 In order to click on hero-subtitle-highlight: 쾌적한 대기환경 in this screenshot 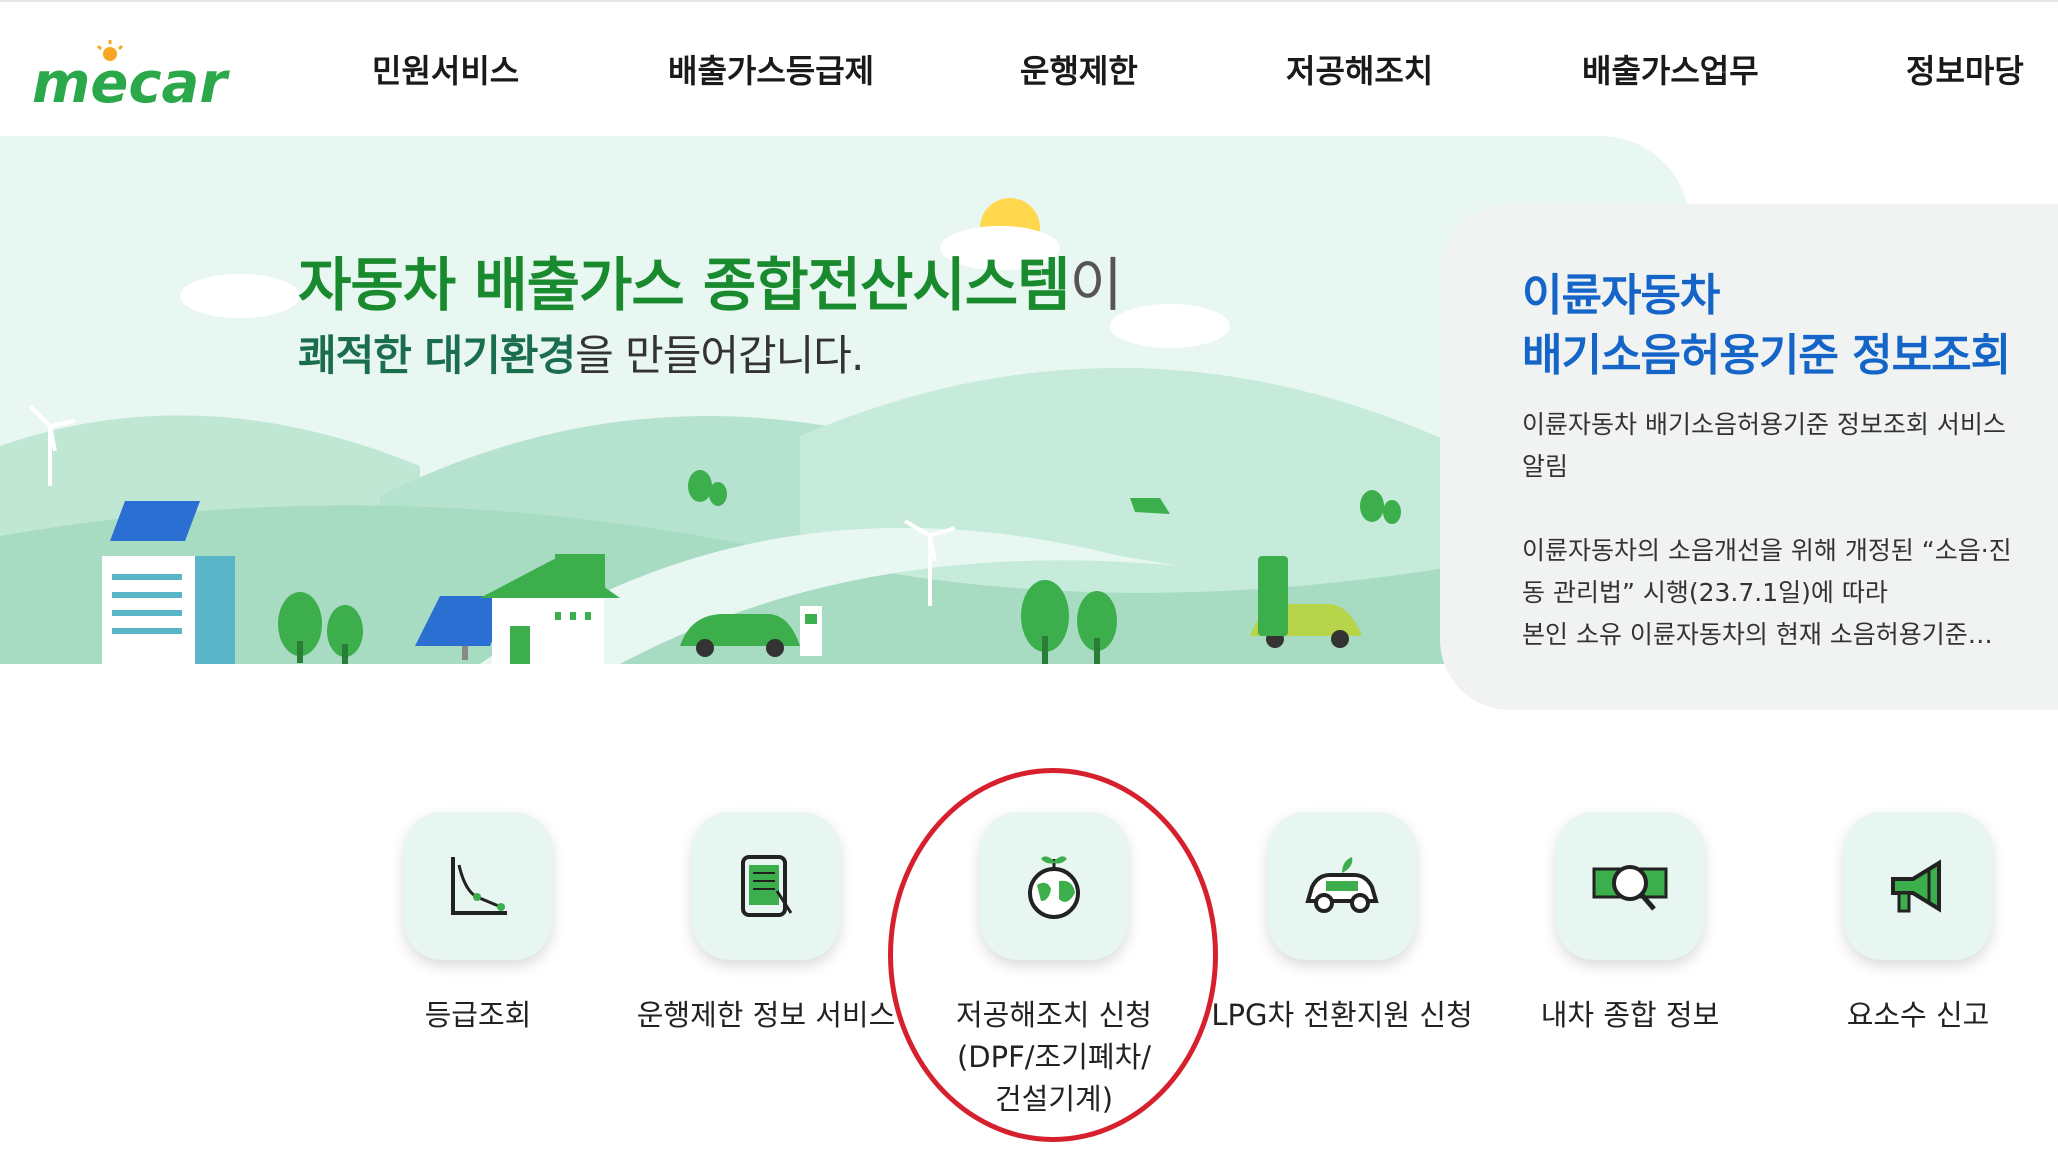, I will do `click(437, 355)`.